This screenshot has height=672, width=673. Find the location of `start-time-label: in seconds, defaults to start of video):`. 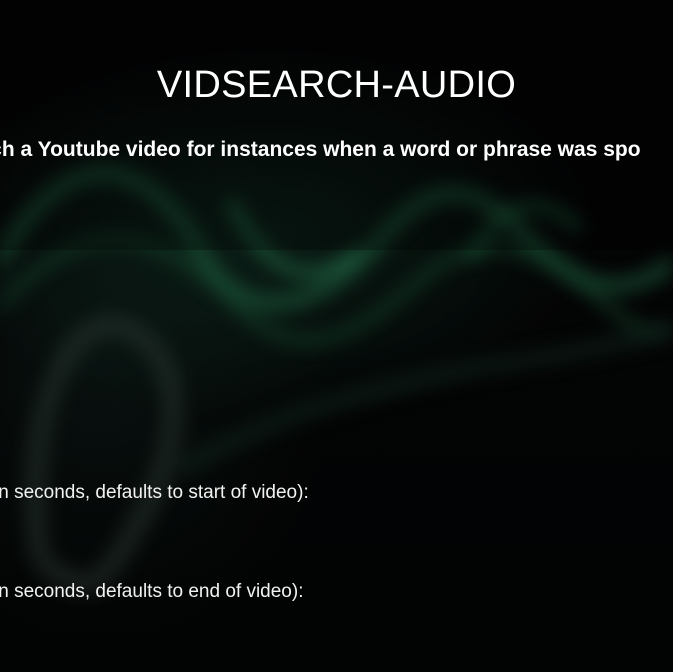

start-time-label: in seconds, defaults to start of video): is located at coordinates (154, 492).